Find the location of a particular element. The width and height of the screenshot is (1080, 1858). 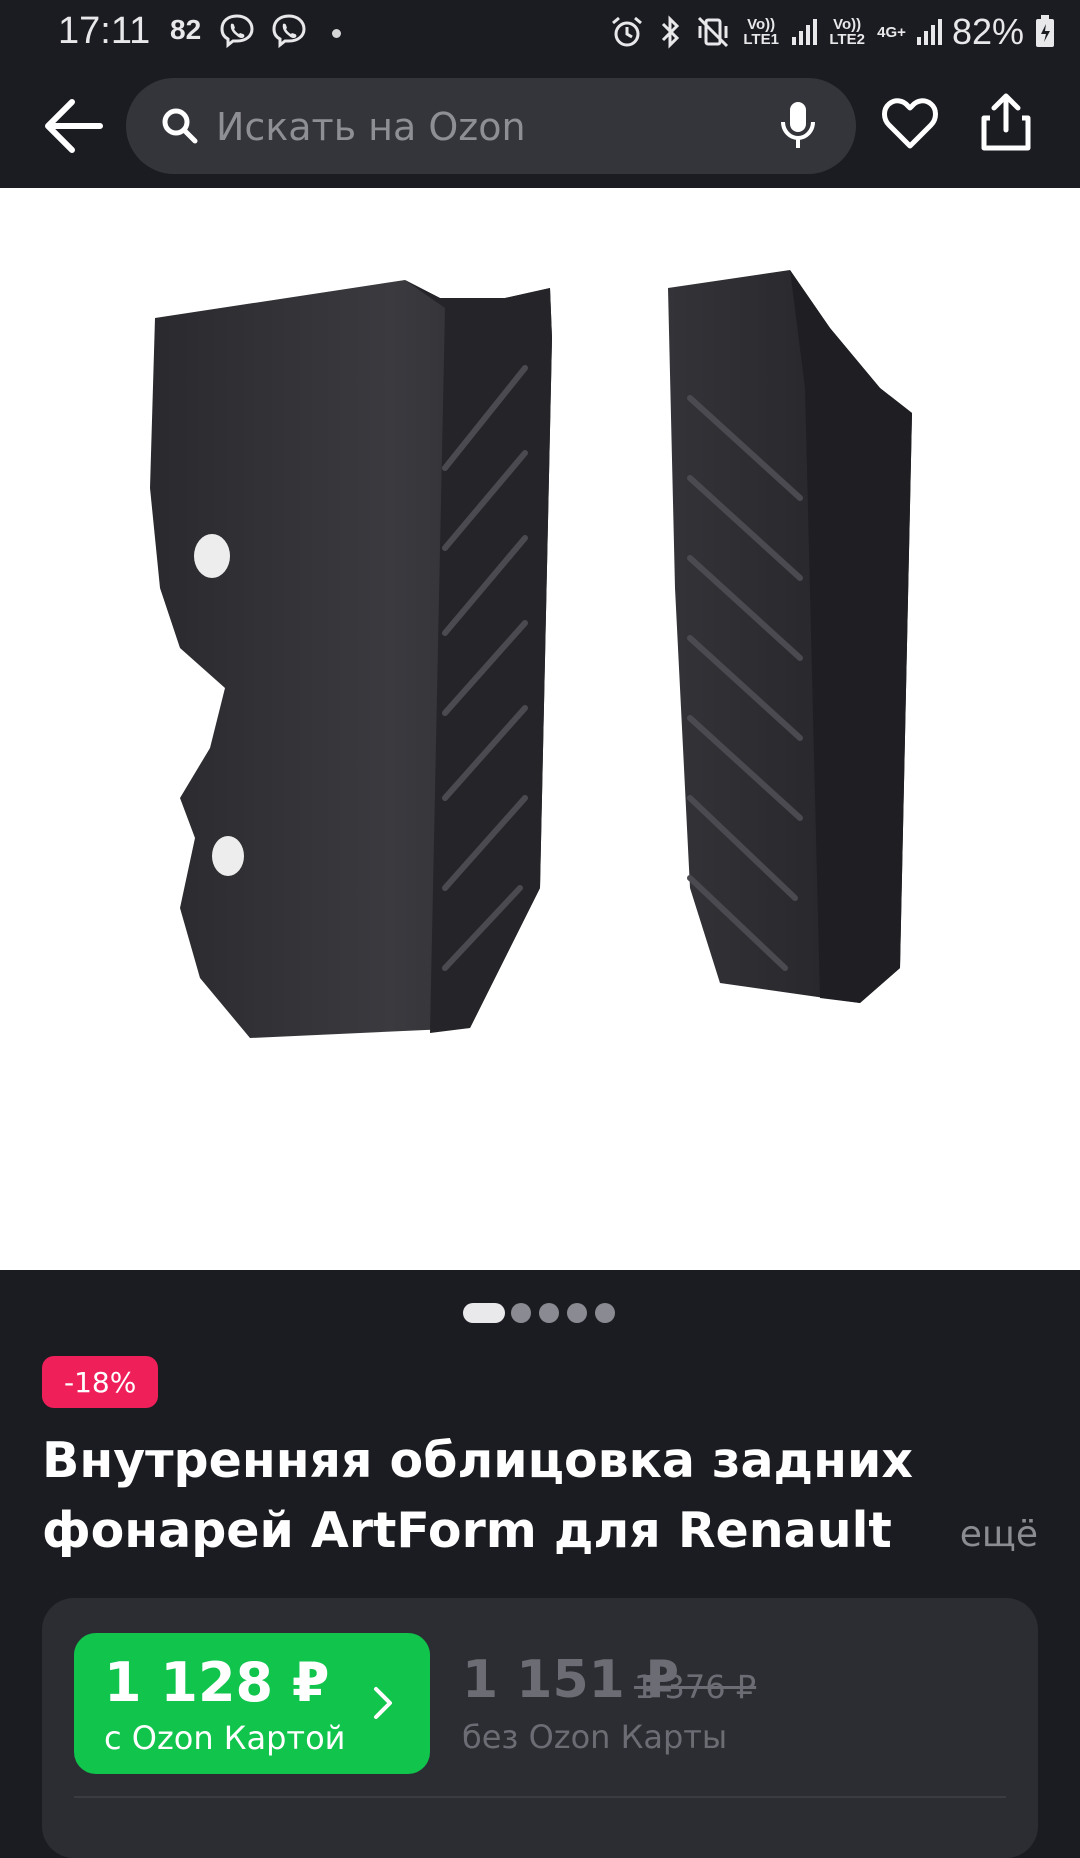

ozon-card-price-button: 1 128 ₽ с Ozon Картой is located at coordinates (252, 1703).